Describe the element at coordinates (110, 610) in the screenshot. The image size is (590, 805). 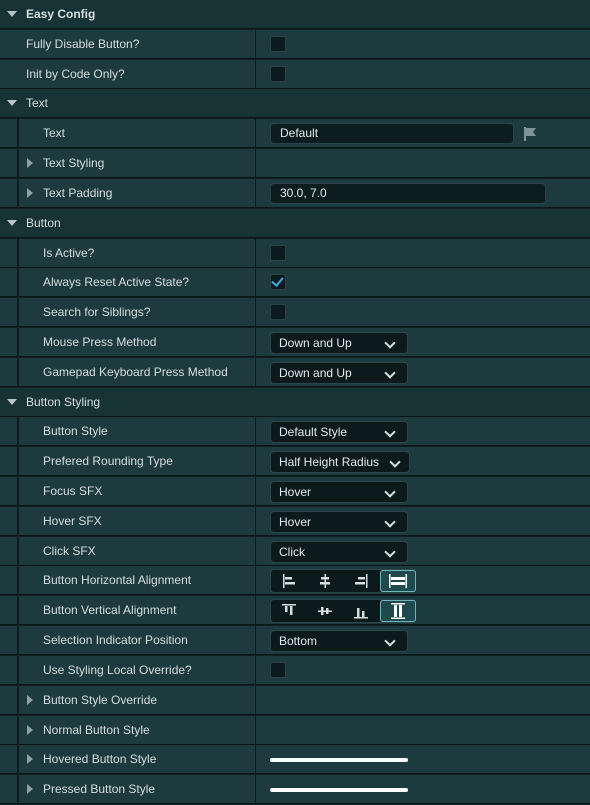
I see `property-label: Button Vertical Alignment` at that location.